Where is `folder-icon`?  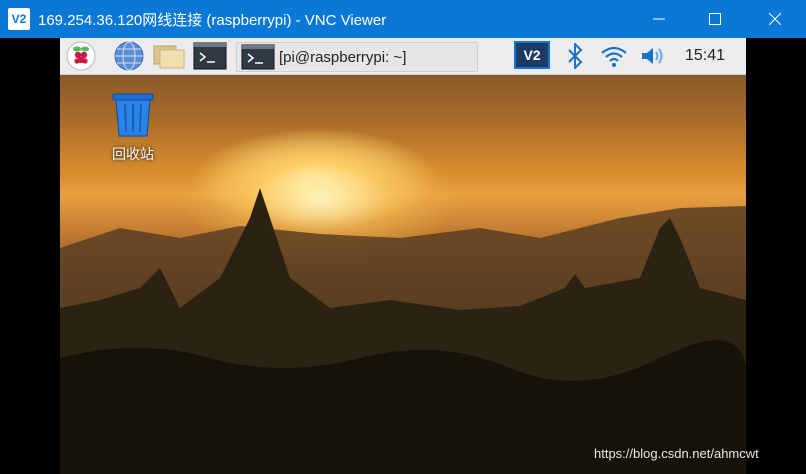
folder-icon is located at coordinates (169, 57).